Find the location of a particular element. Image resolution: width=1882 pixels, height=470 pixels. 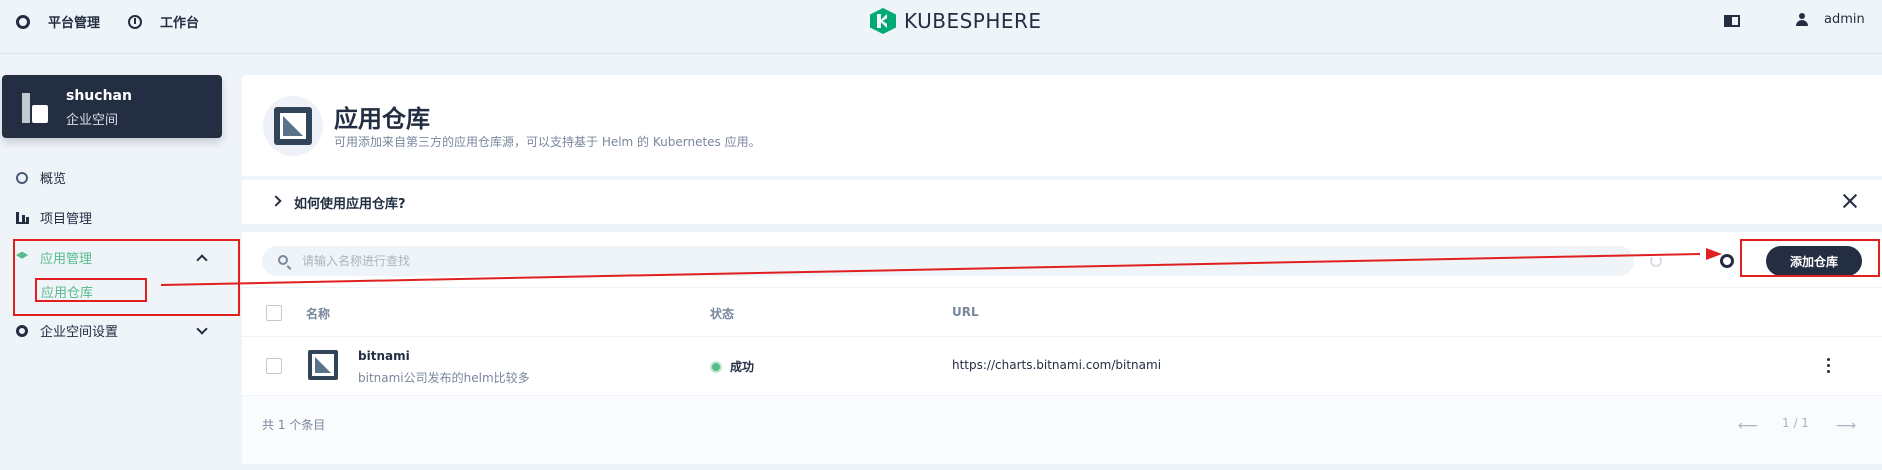

total-count: 共 1 个条目 is located at coordinates (294, 425).